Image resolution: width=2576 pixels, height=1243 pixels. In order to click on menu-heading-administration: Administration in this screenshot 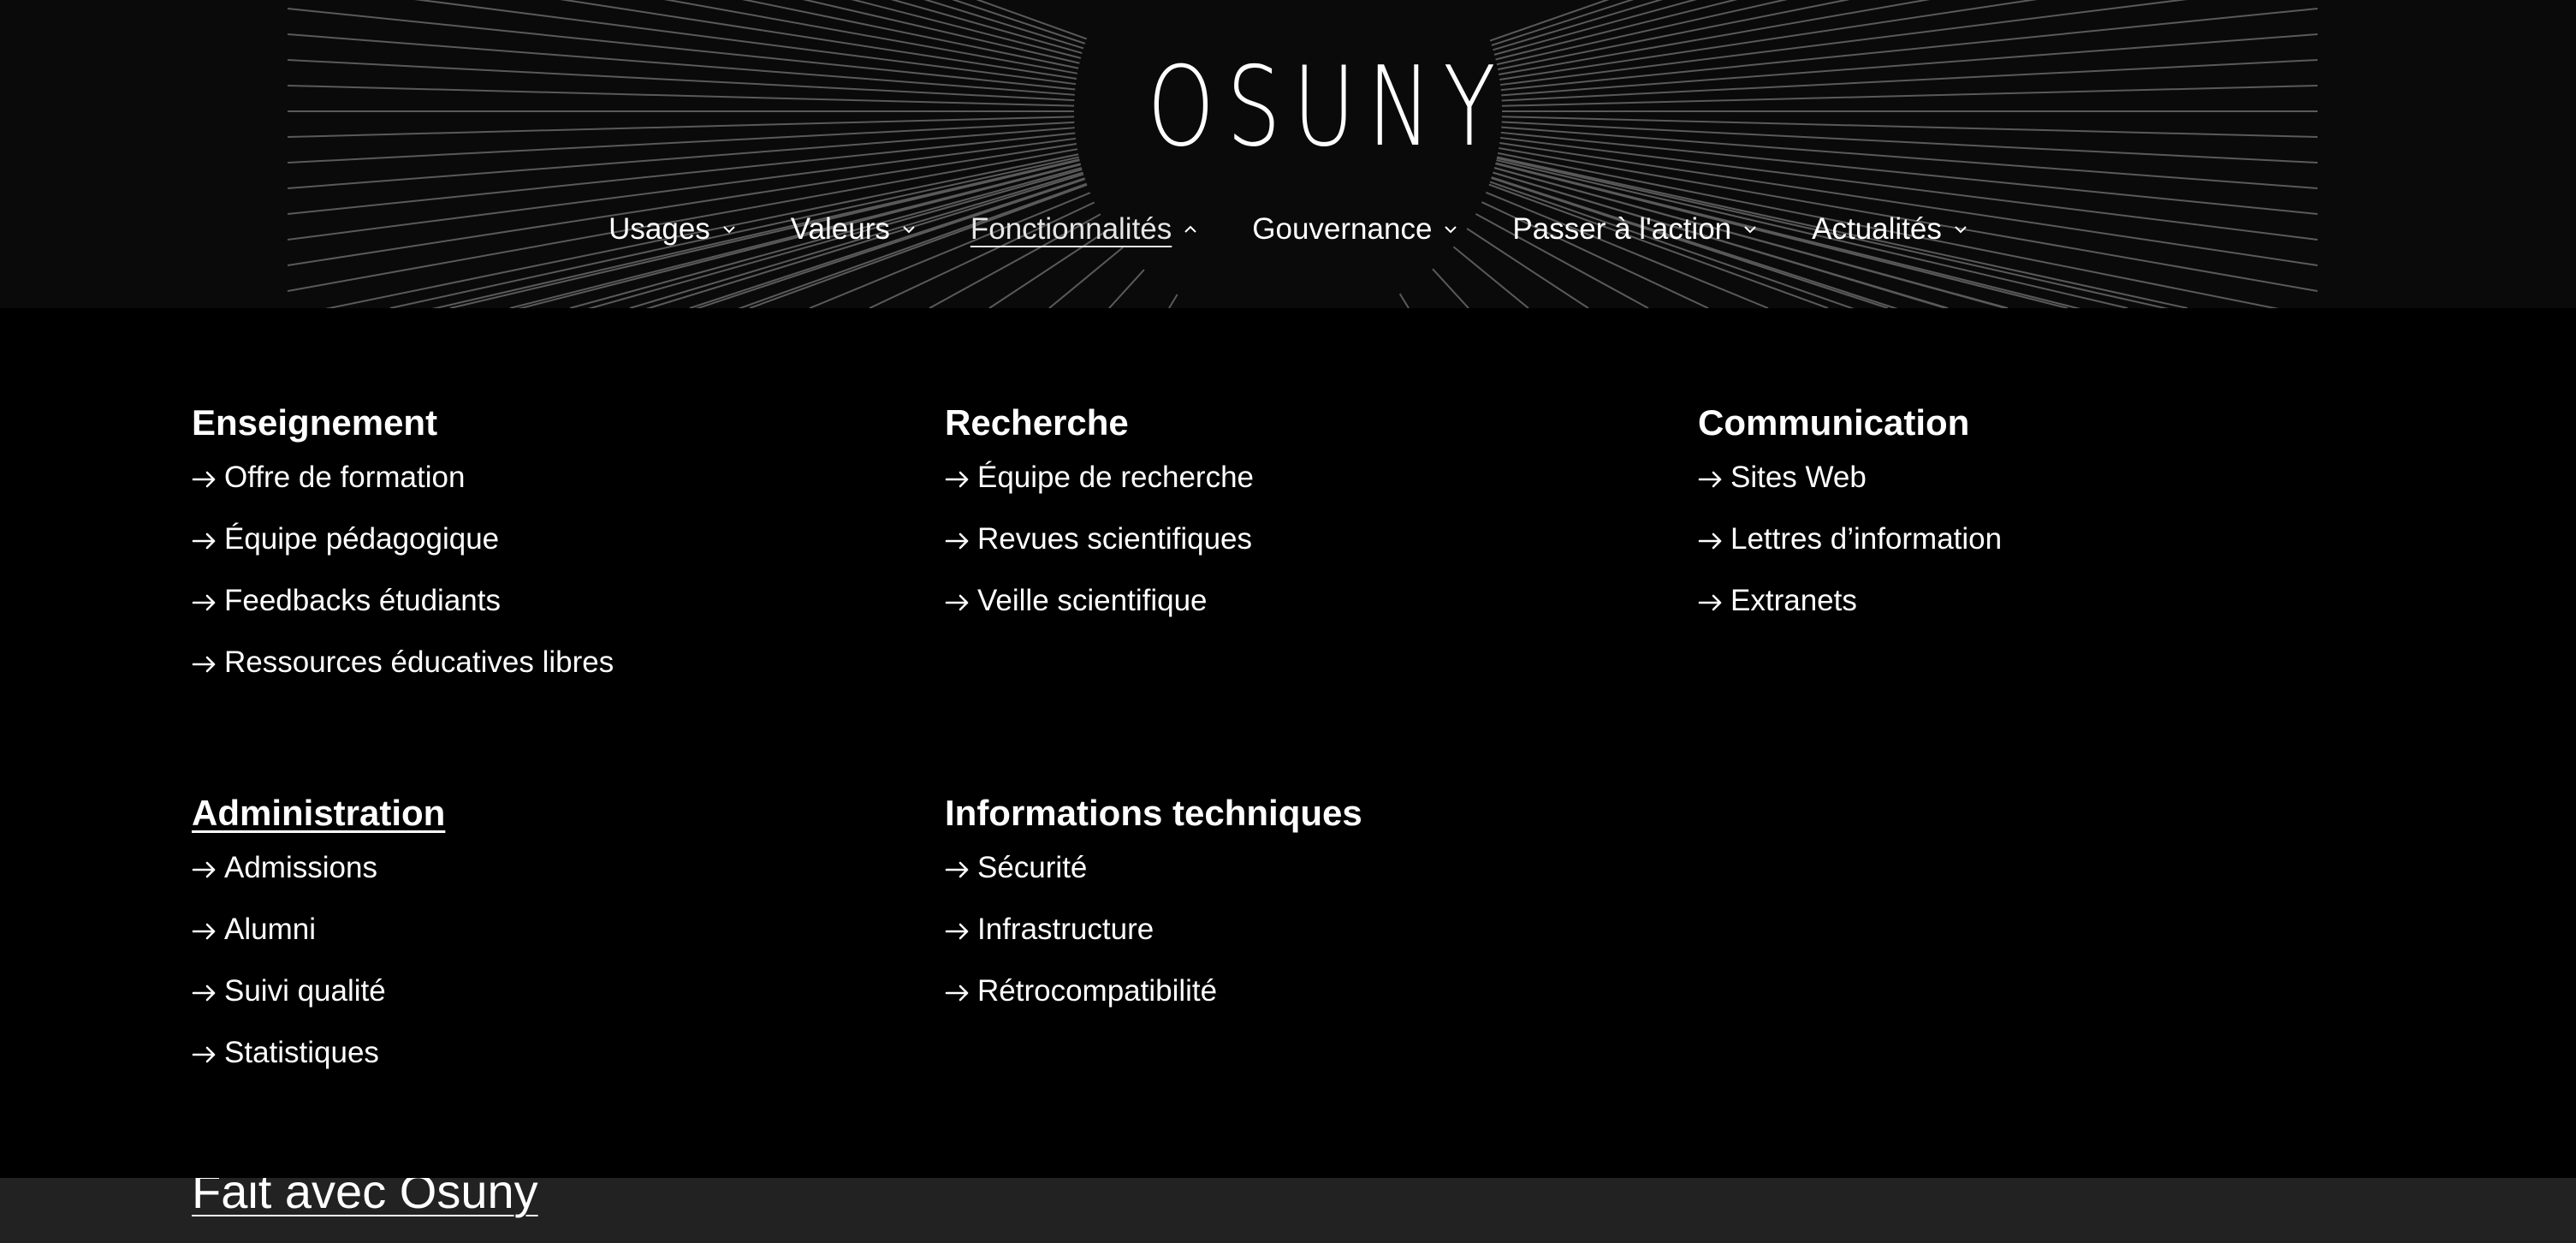, I will do `click(560, 814)`.